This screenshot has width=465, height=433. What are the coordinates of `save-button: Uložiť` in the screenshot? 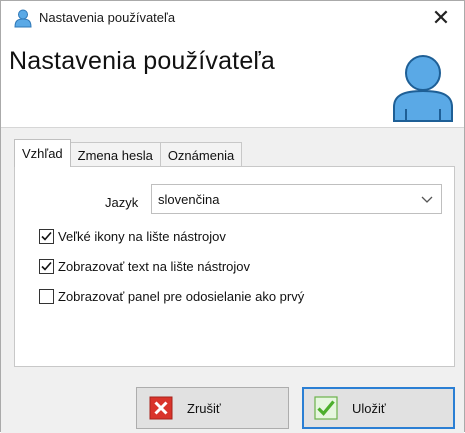 It's located at (378, 408).